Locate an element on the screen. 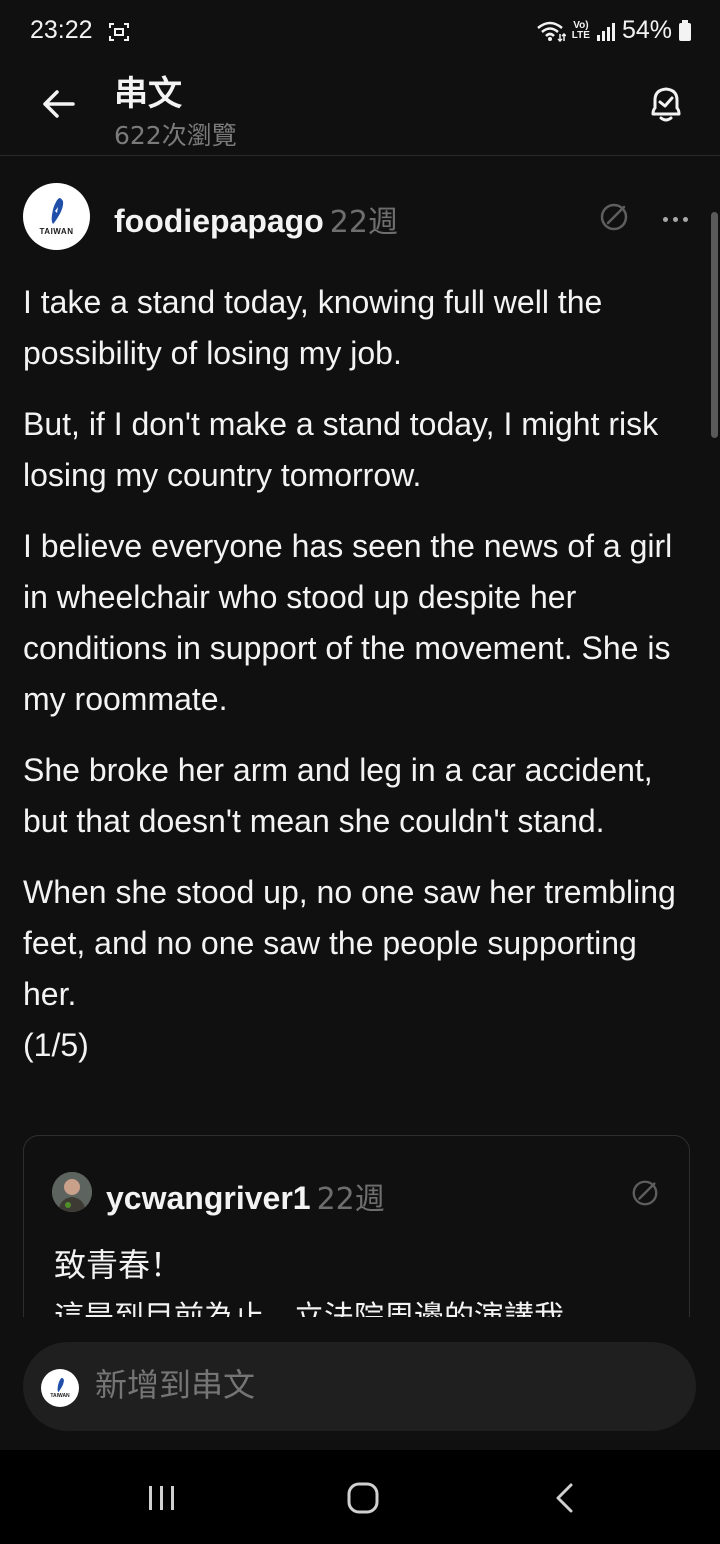 Image resolution: width=720 pixels, height=1544 pixels. reply-input is located at coordinates (375, 1385).